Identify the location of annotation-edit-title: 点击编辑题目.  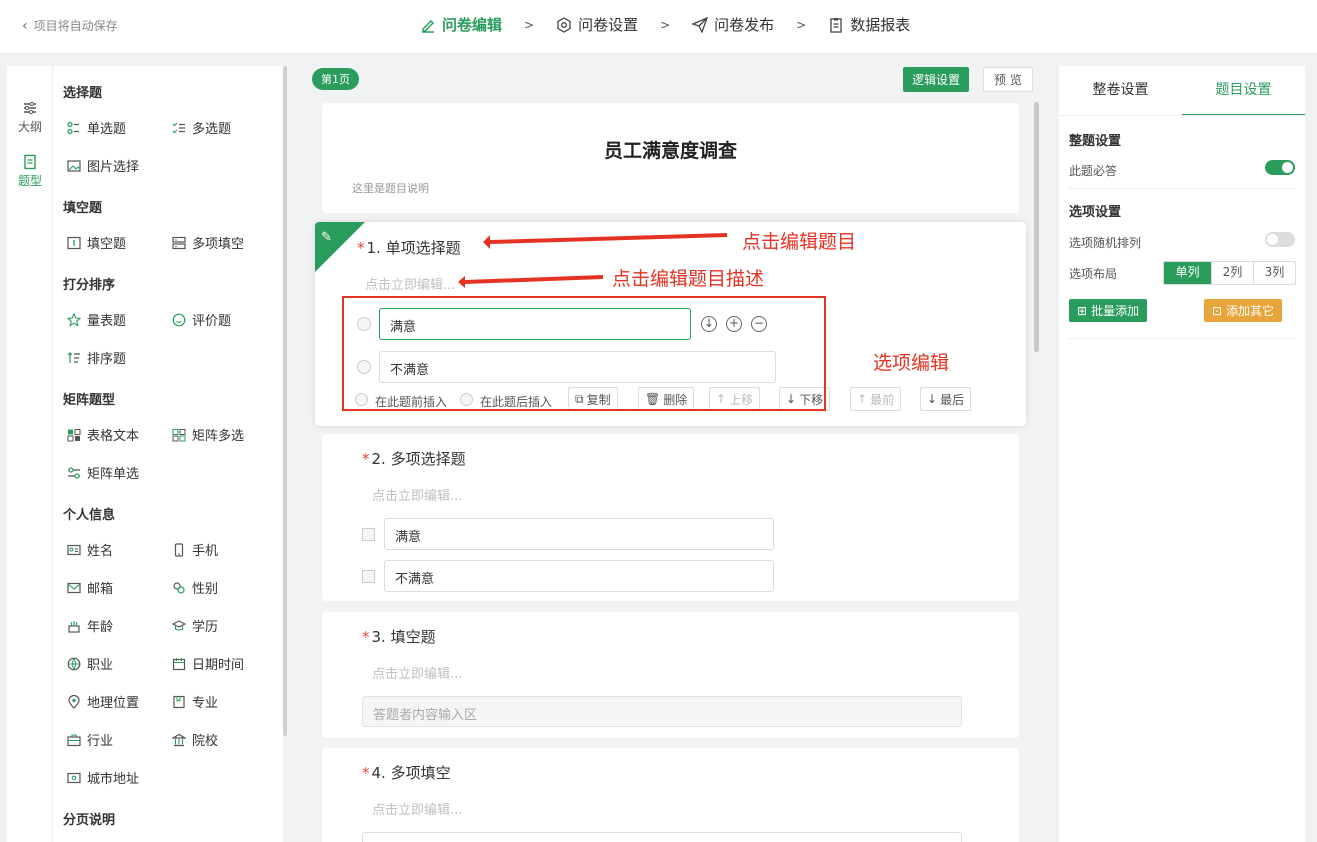
(799, 242).